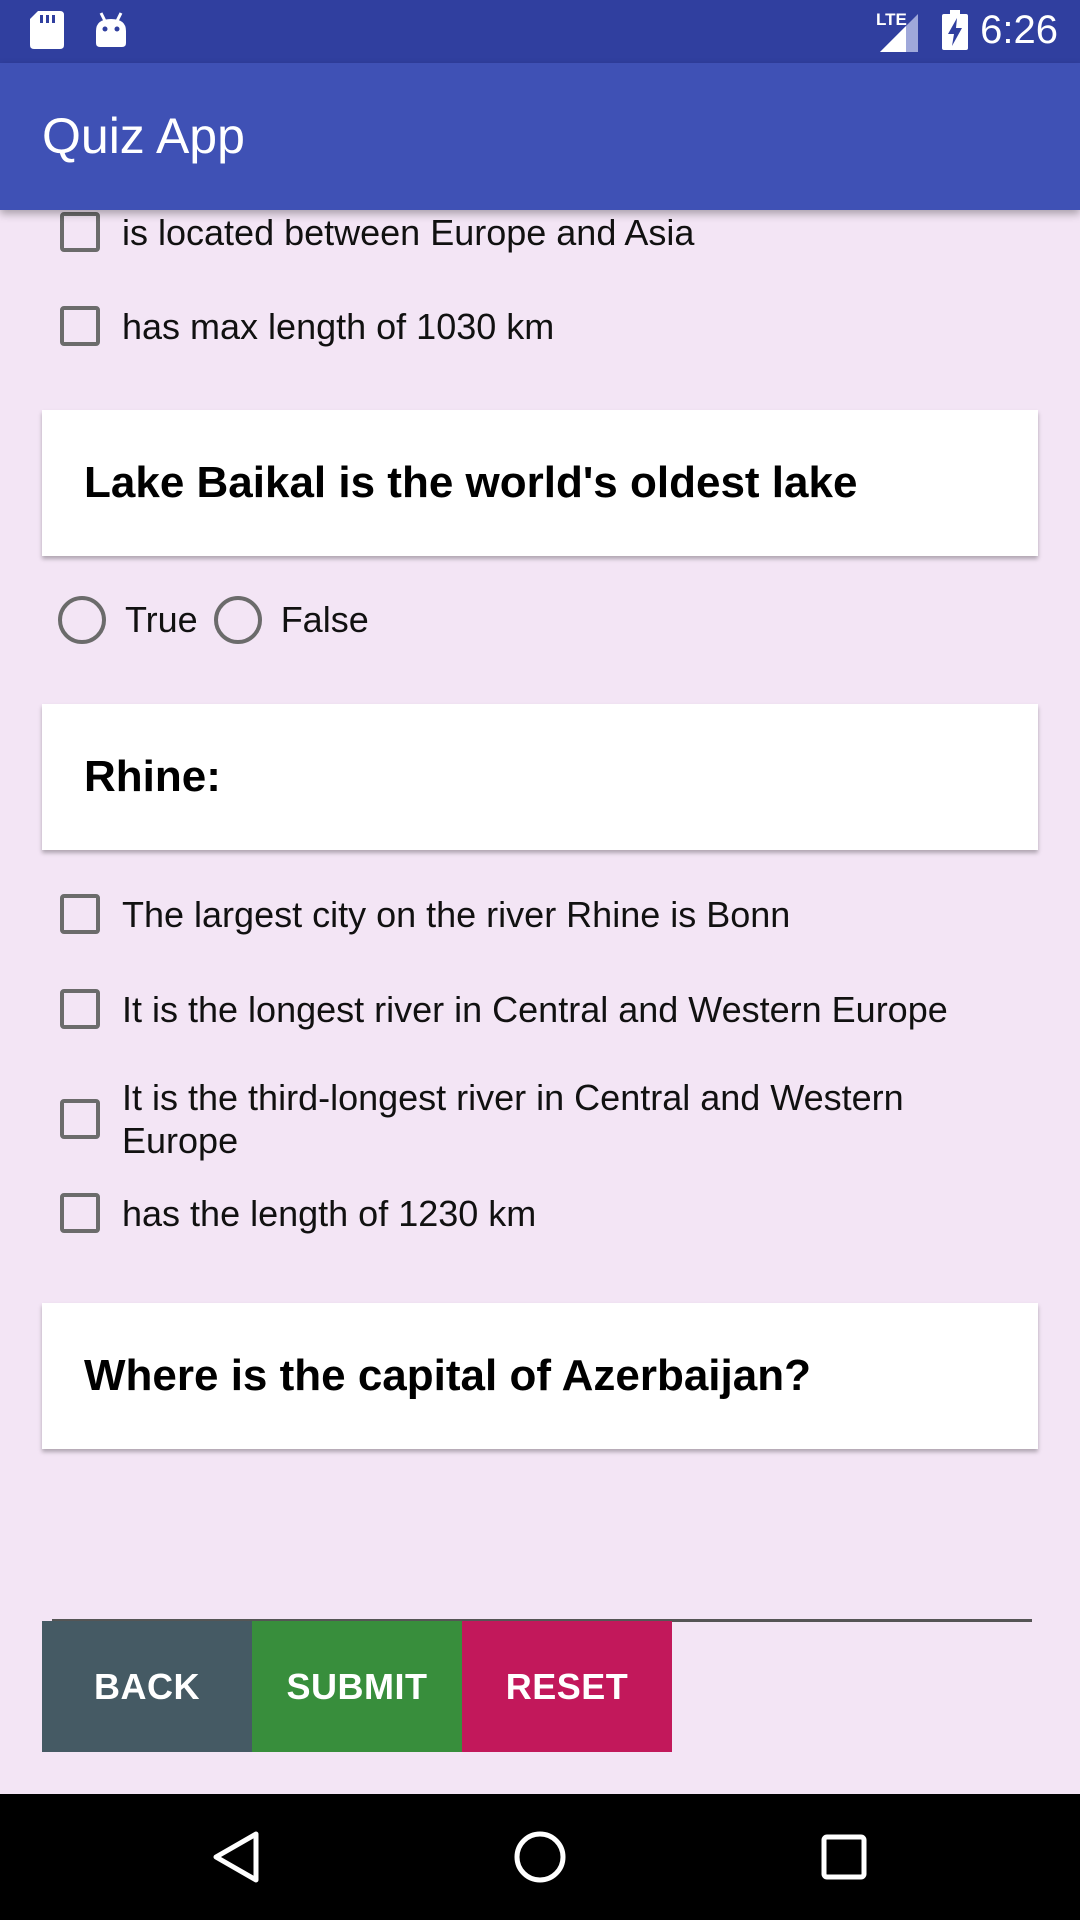  Describe the element at coordinates (236, 1857) in the screenshot. I see `back-triangle-icon` at that location.